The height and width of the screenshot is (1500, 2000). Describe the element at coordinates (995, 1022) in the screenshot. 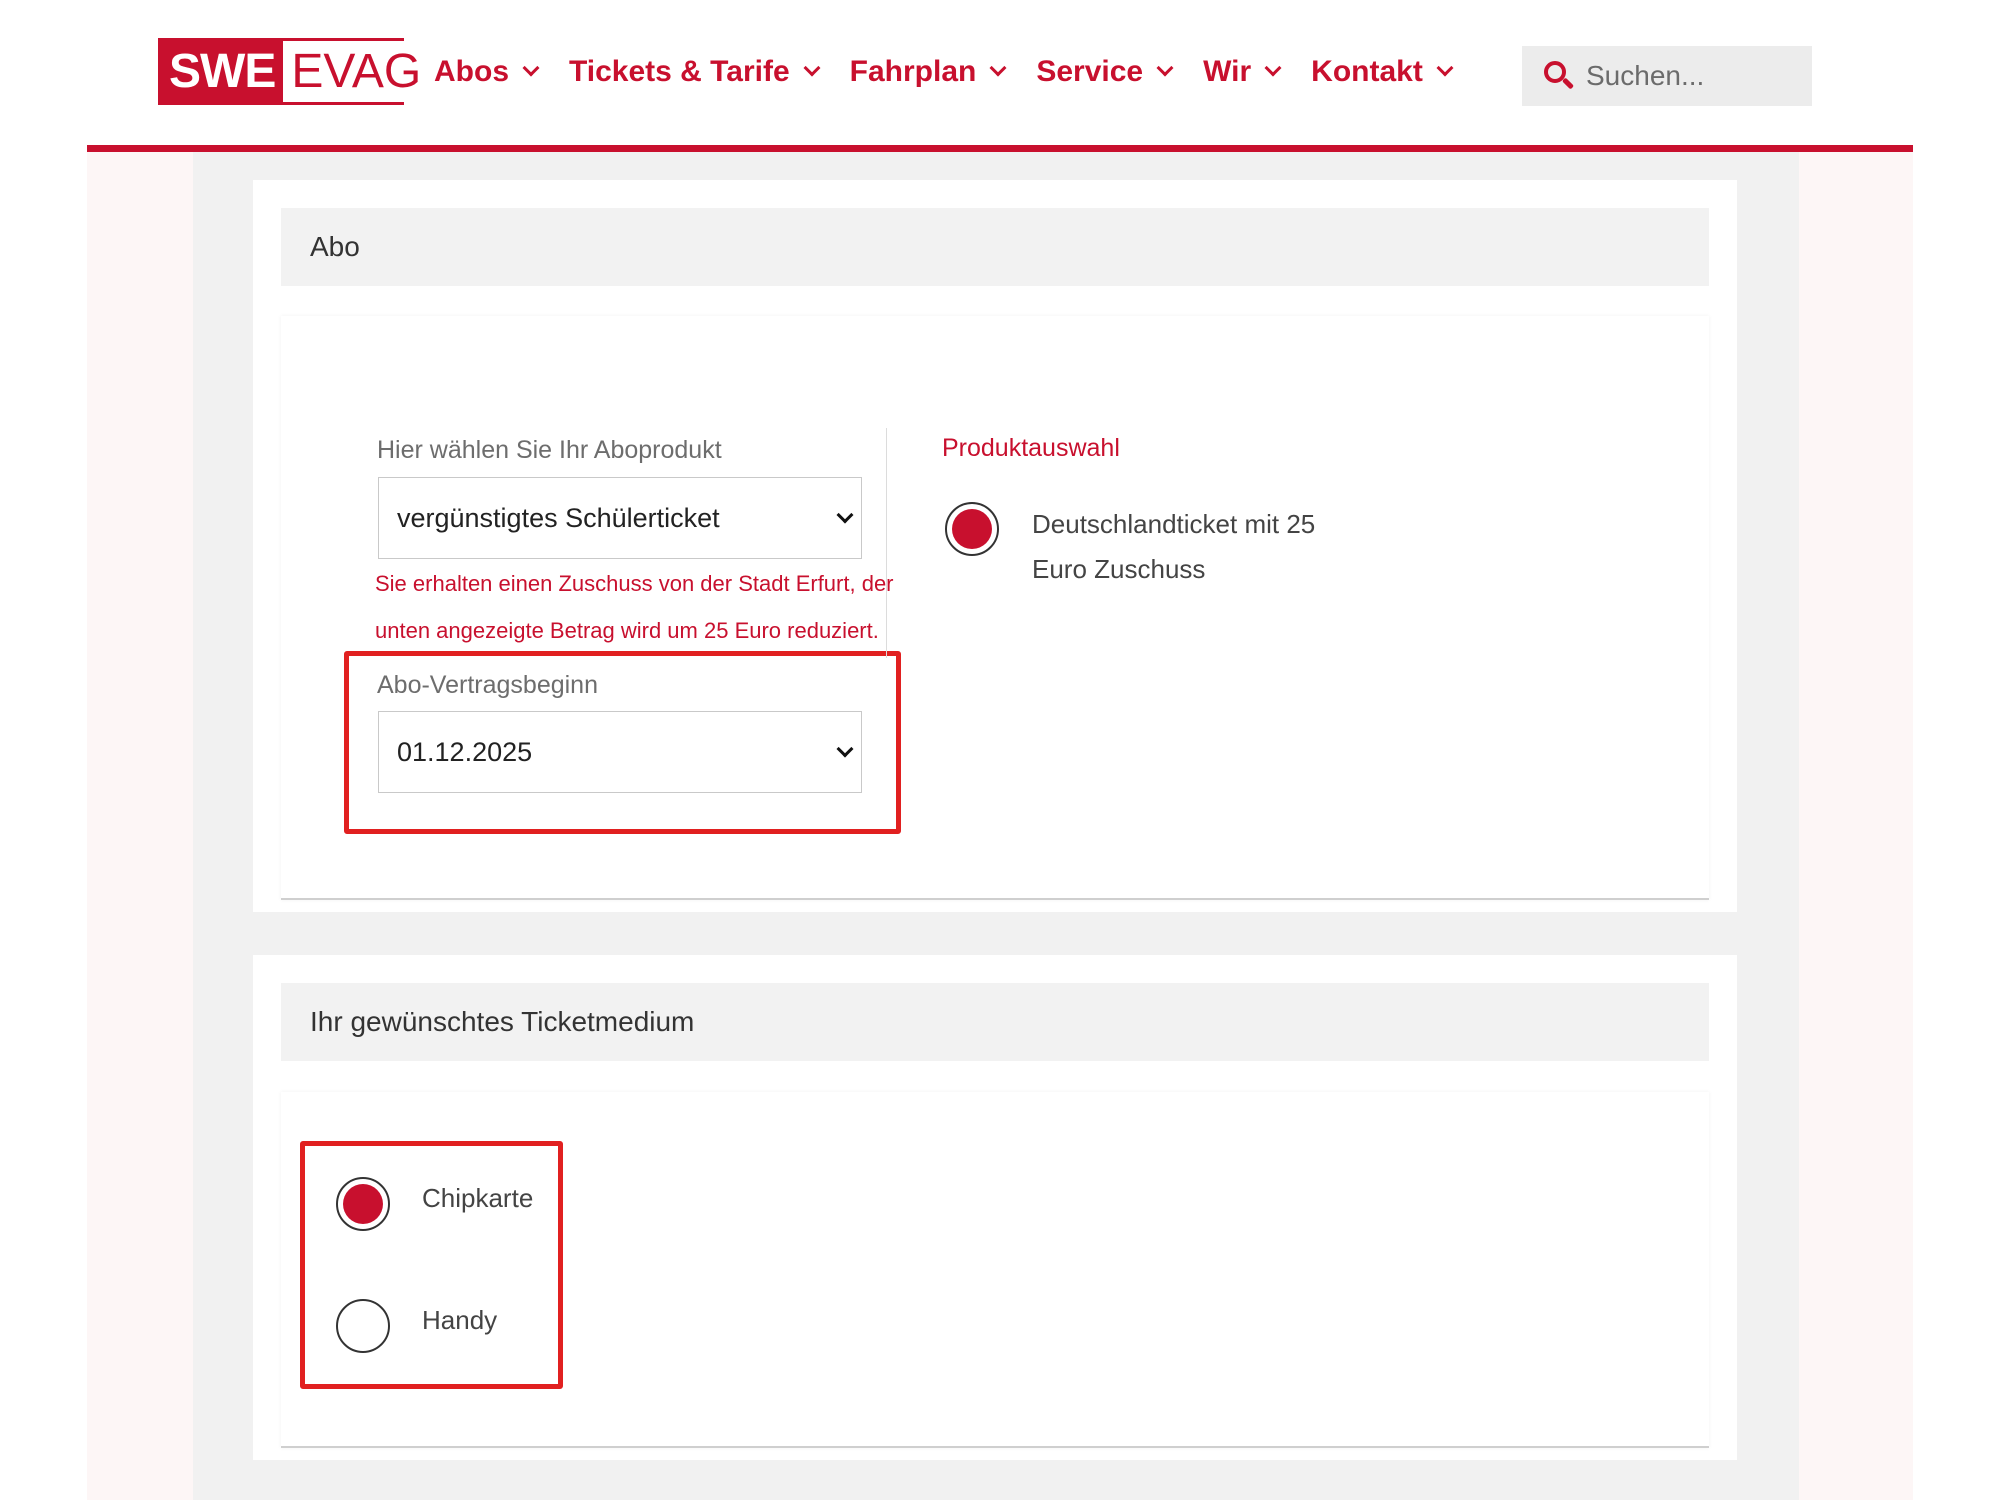

I see `ticket-medium-title: Ihr gewünschtes Ticketmedium` at that location.